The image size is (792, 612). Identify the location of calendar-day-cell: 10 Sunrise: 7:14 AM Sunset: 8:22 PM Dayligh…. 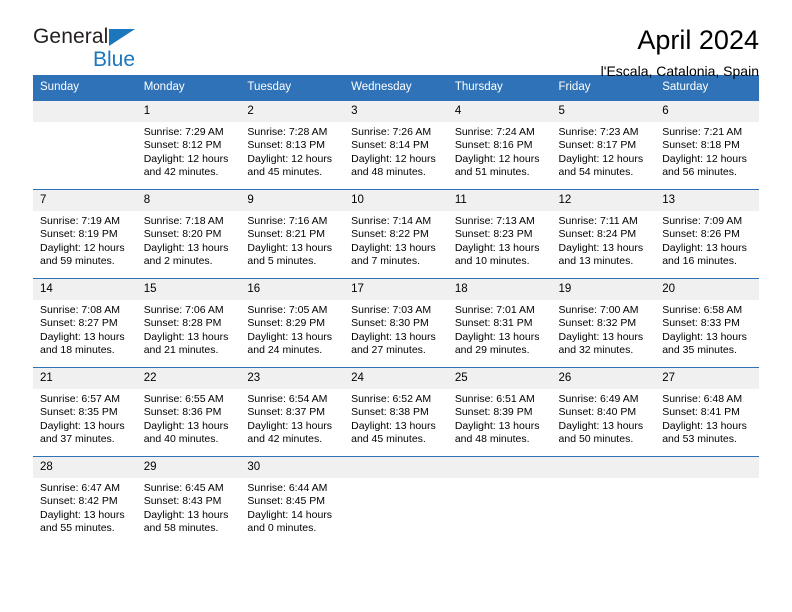
(396, 234).